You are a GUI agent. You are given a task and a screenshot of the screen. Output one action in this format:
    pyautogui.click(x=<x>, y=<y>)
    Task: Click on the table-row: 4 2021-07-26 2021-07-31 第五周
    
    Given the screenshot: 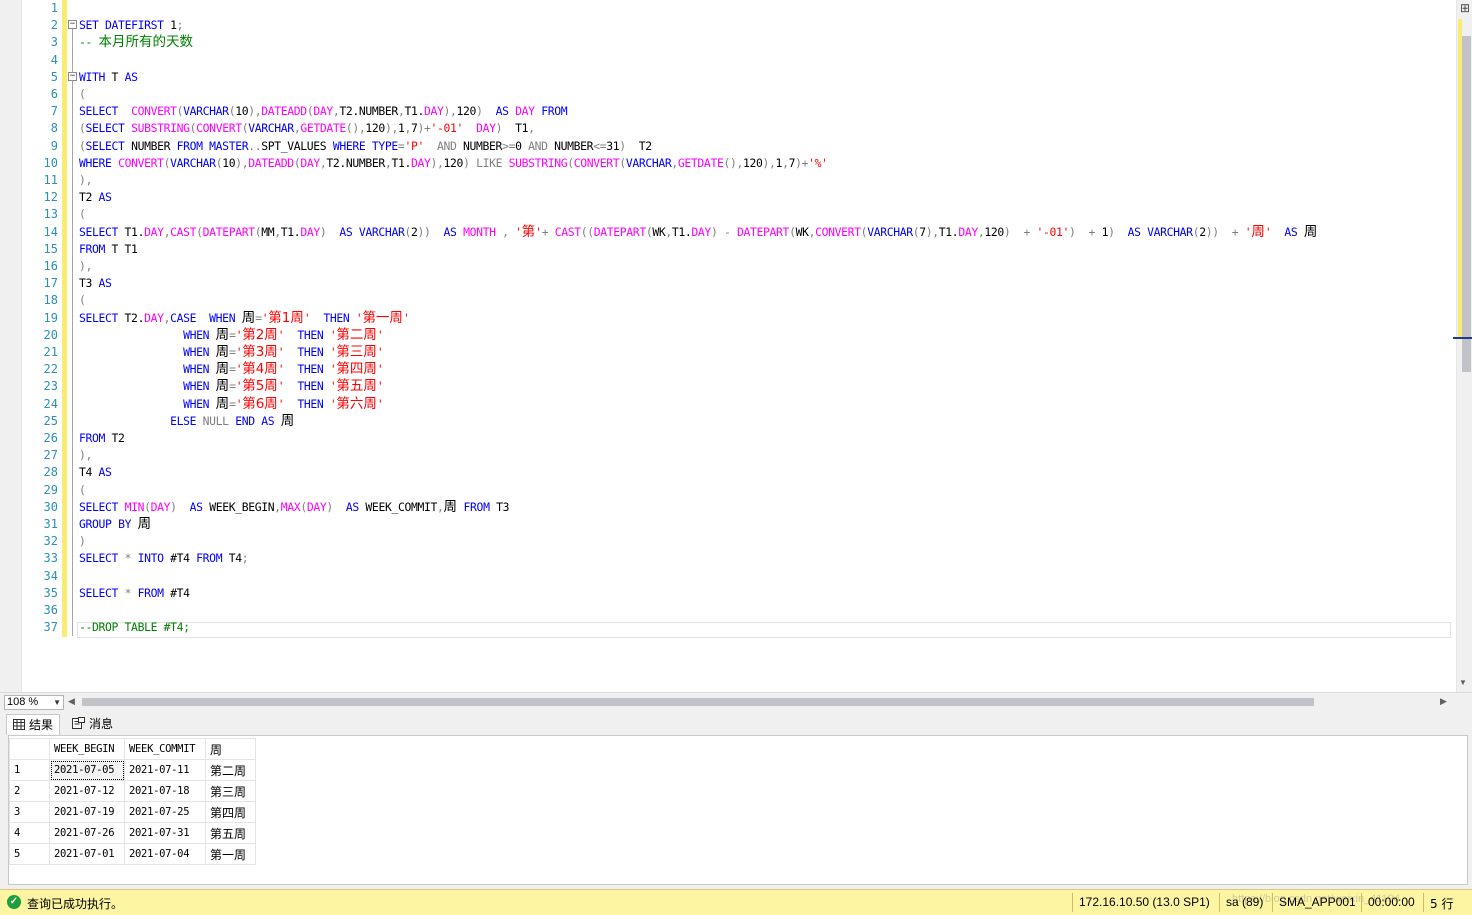 What is the action you would take?
    pyautogui.click(x=132, y=833)
    